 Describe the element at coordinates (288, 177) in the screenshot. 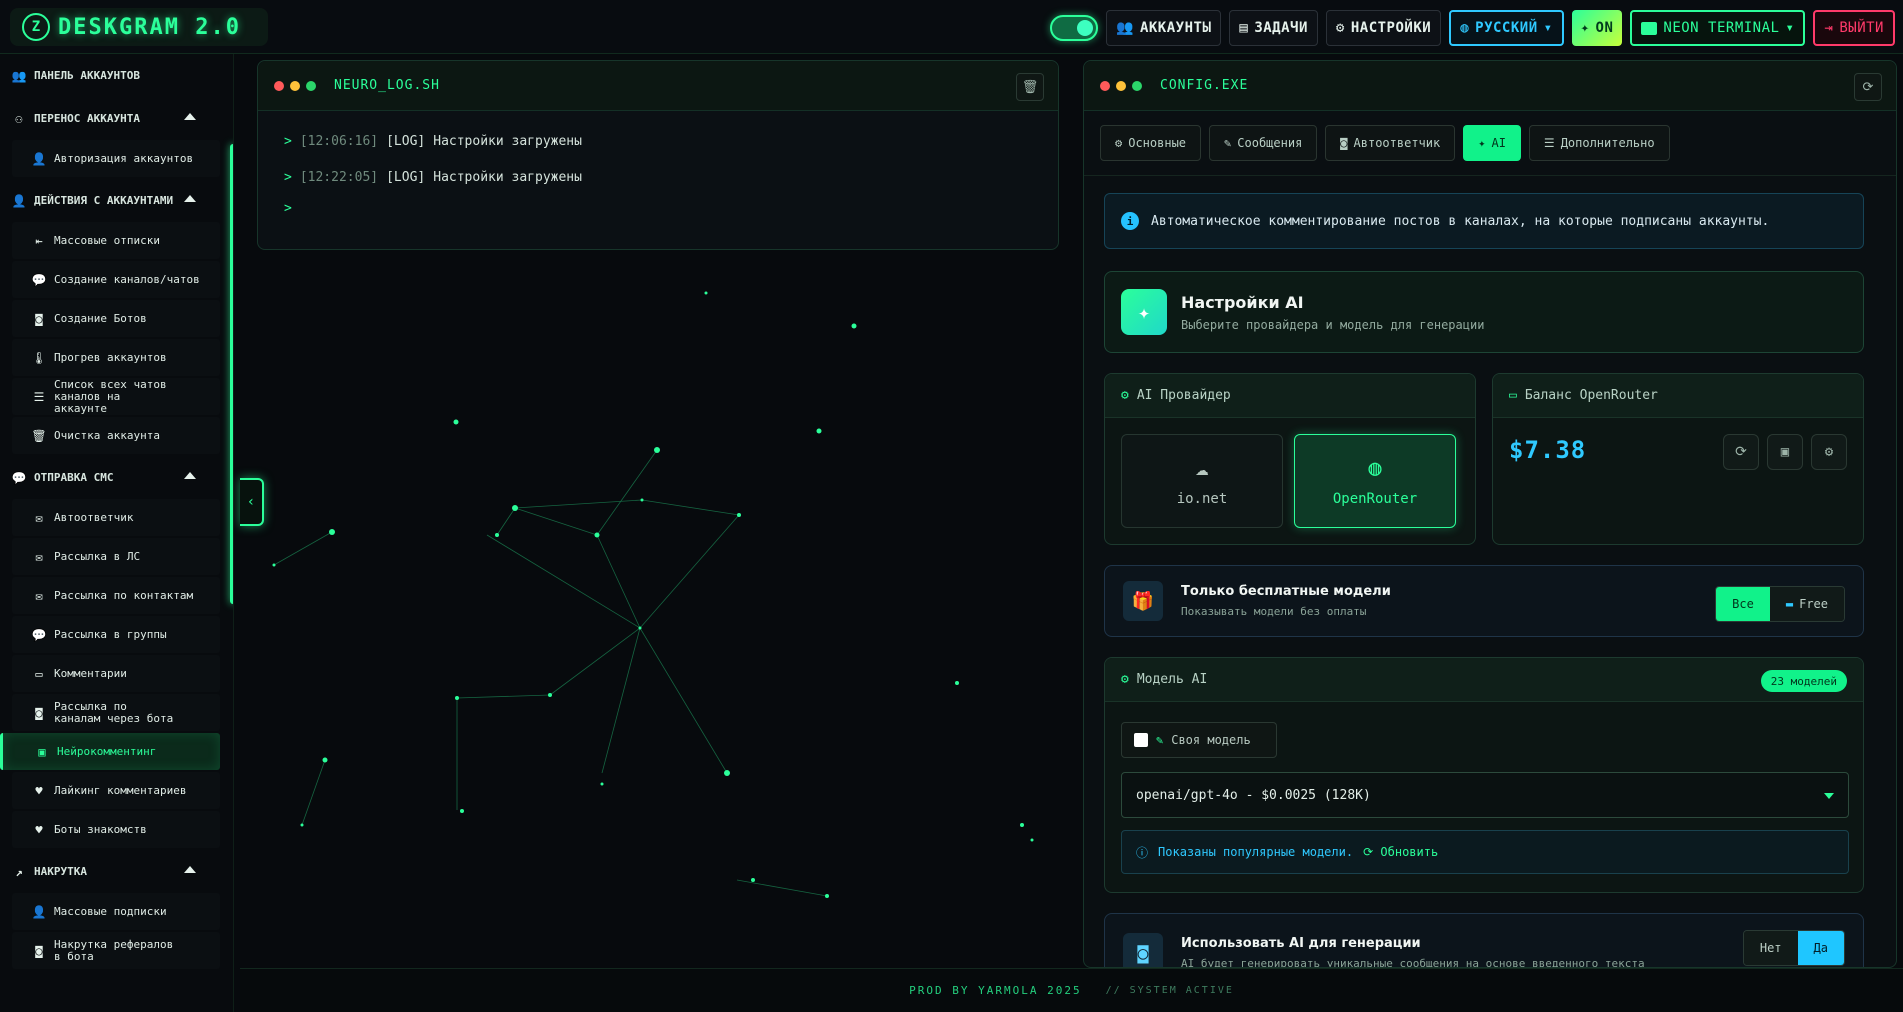

I see `prompt-glyph: >` at that location.